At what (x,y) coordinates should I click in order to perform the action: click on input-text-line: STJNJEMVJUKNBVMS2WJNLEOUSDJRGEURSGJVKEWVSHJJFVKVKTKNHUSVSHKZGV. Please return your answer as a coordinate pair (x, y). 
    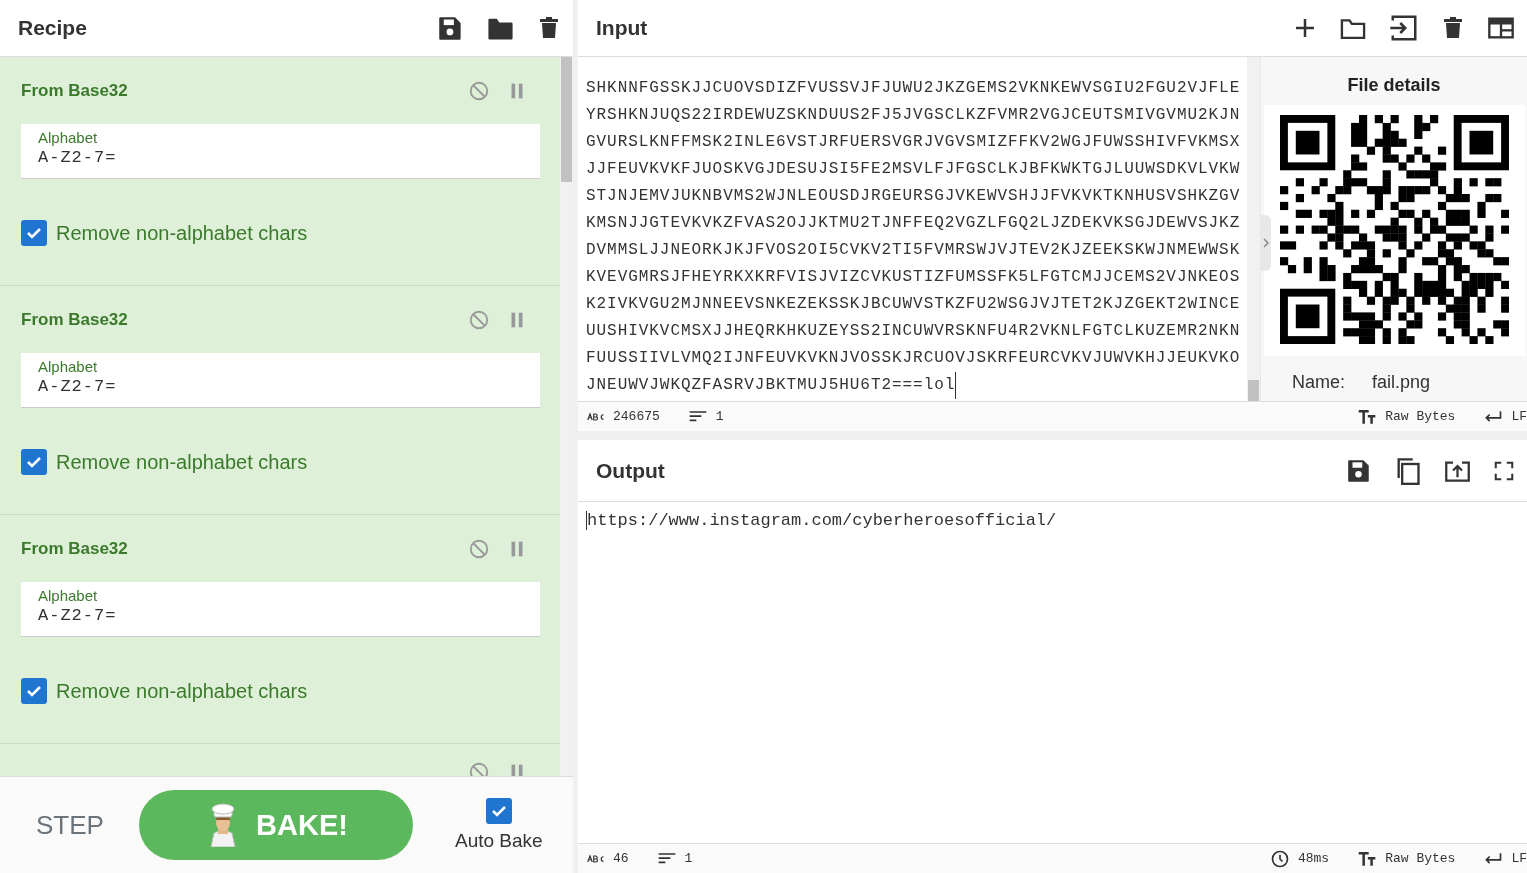
    Looking at the image, I should click on (913, 196).